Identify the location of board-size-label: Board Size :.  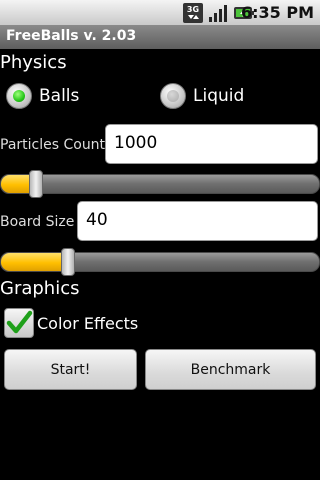
(42, 222).